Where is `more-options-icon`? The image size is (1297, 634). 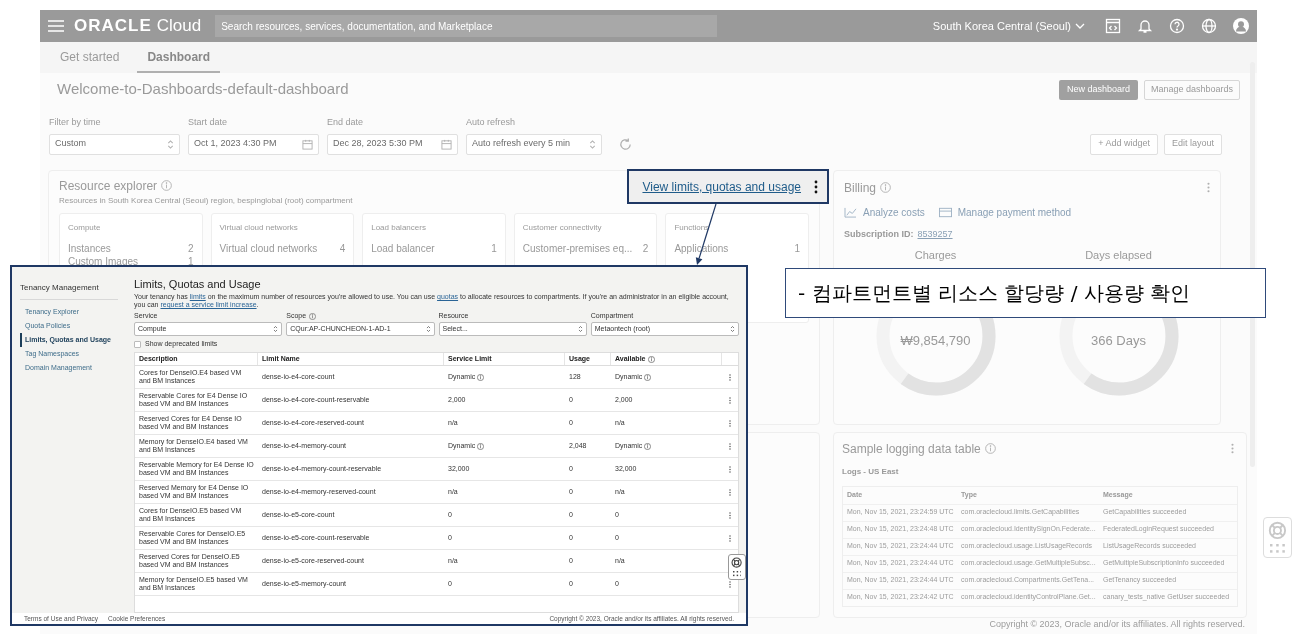 more-options-icon is located at coordinates (816, 186).